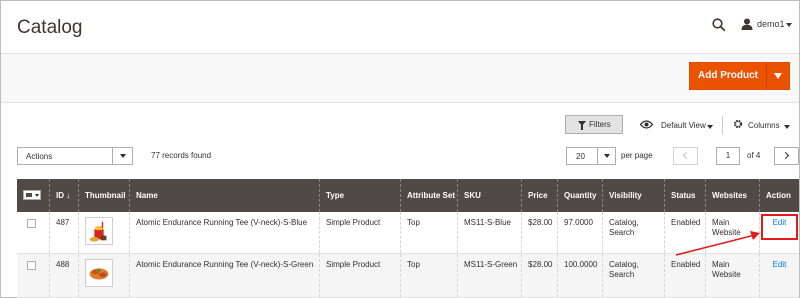  Describe the element at coordinates (579, 275) in the screenshot. I see `cell-quantity: 100.0000` at that location.